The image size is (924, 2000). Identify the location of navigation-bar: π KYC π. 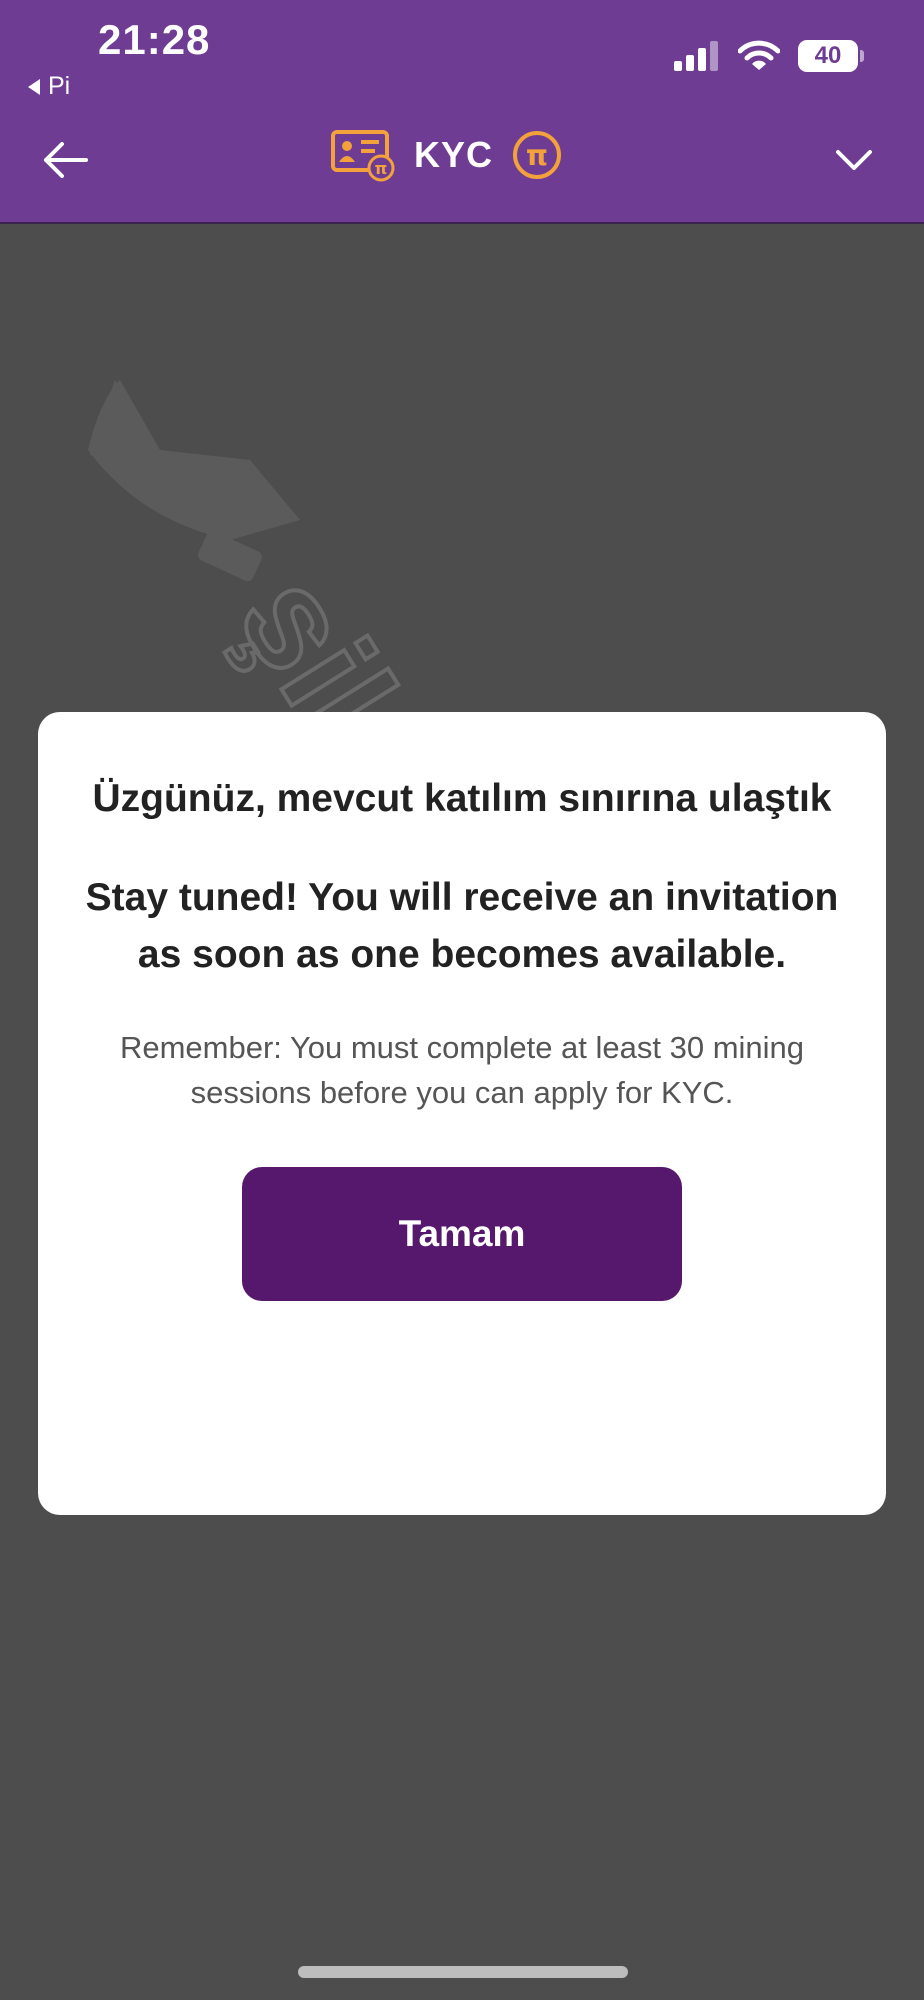
(462, 160).